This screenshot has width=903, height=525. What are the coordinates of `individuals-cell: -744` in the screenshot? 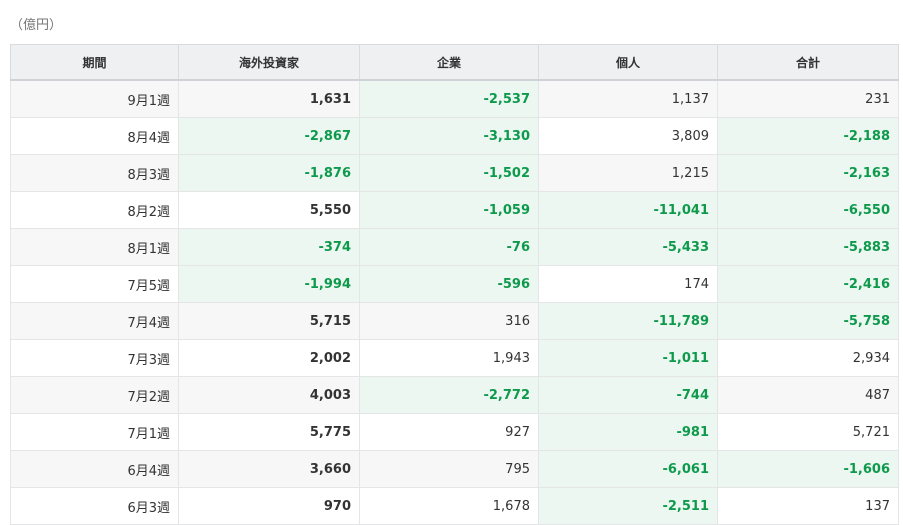 It's located at (628, 395).